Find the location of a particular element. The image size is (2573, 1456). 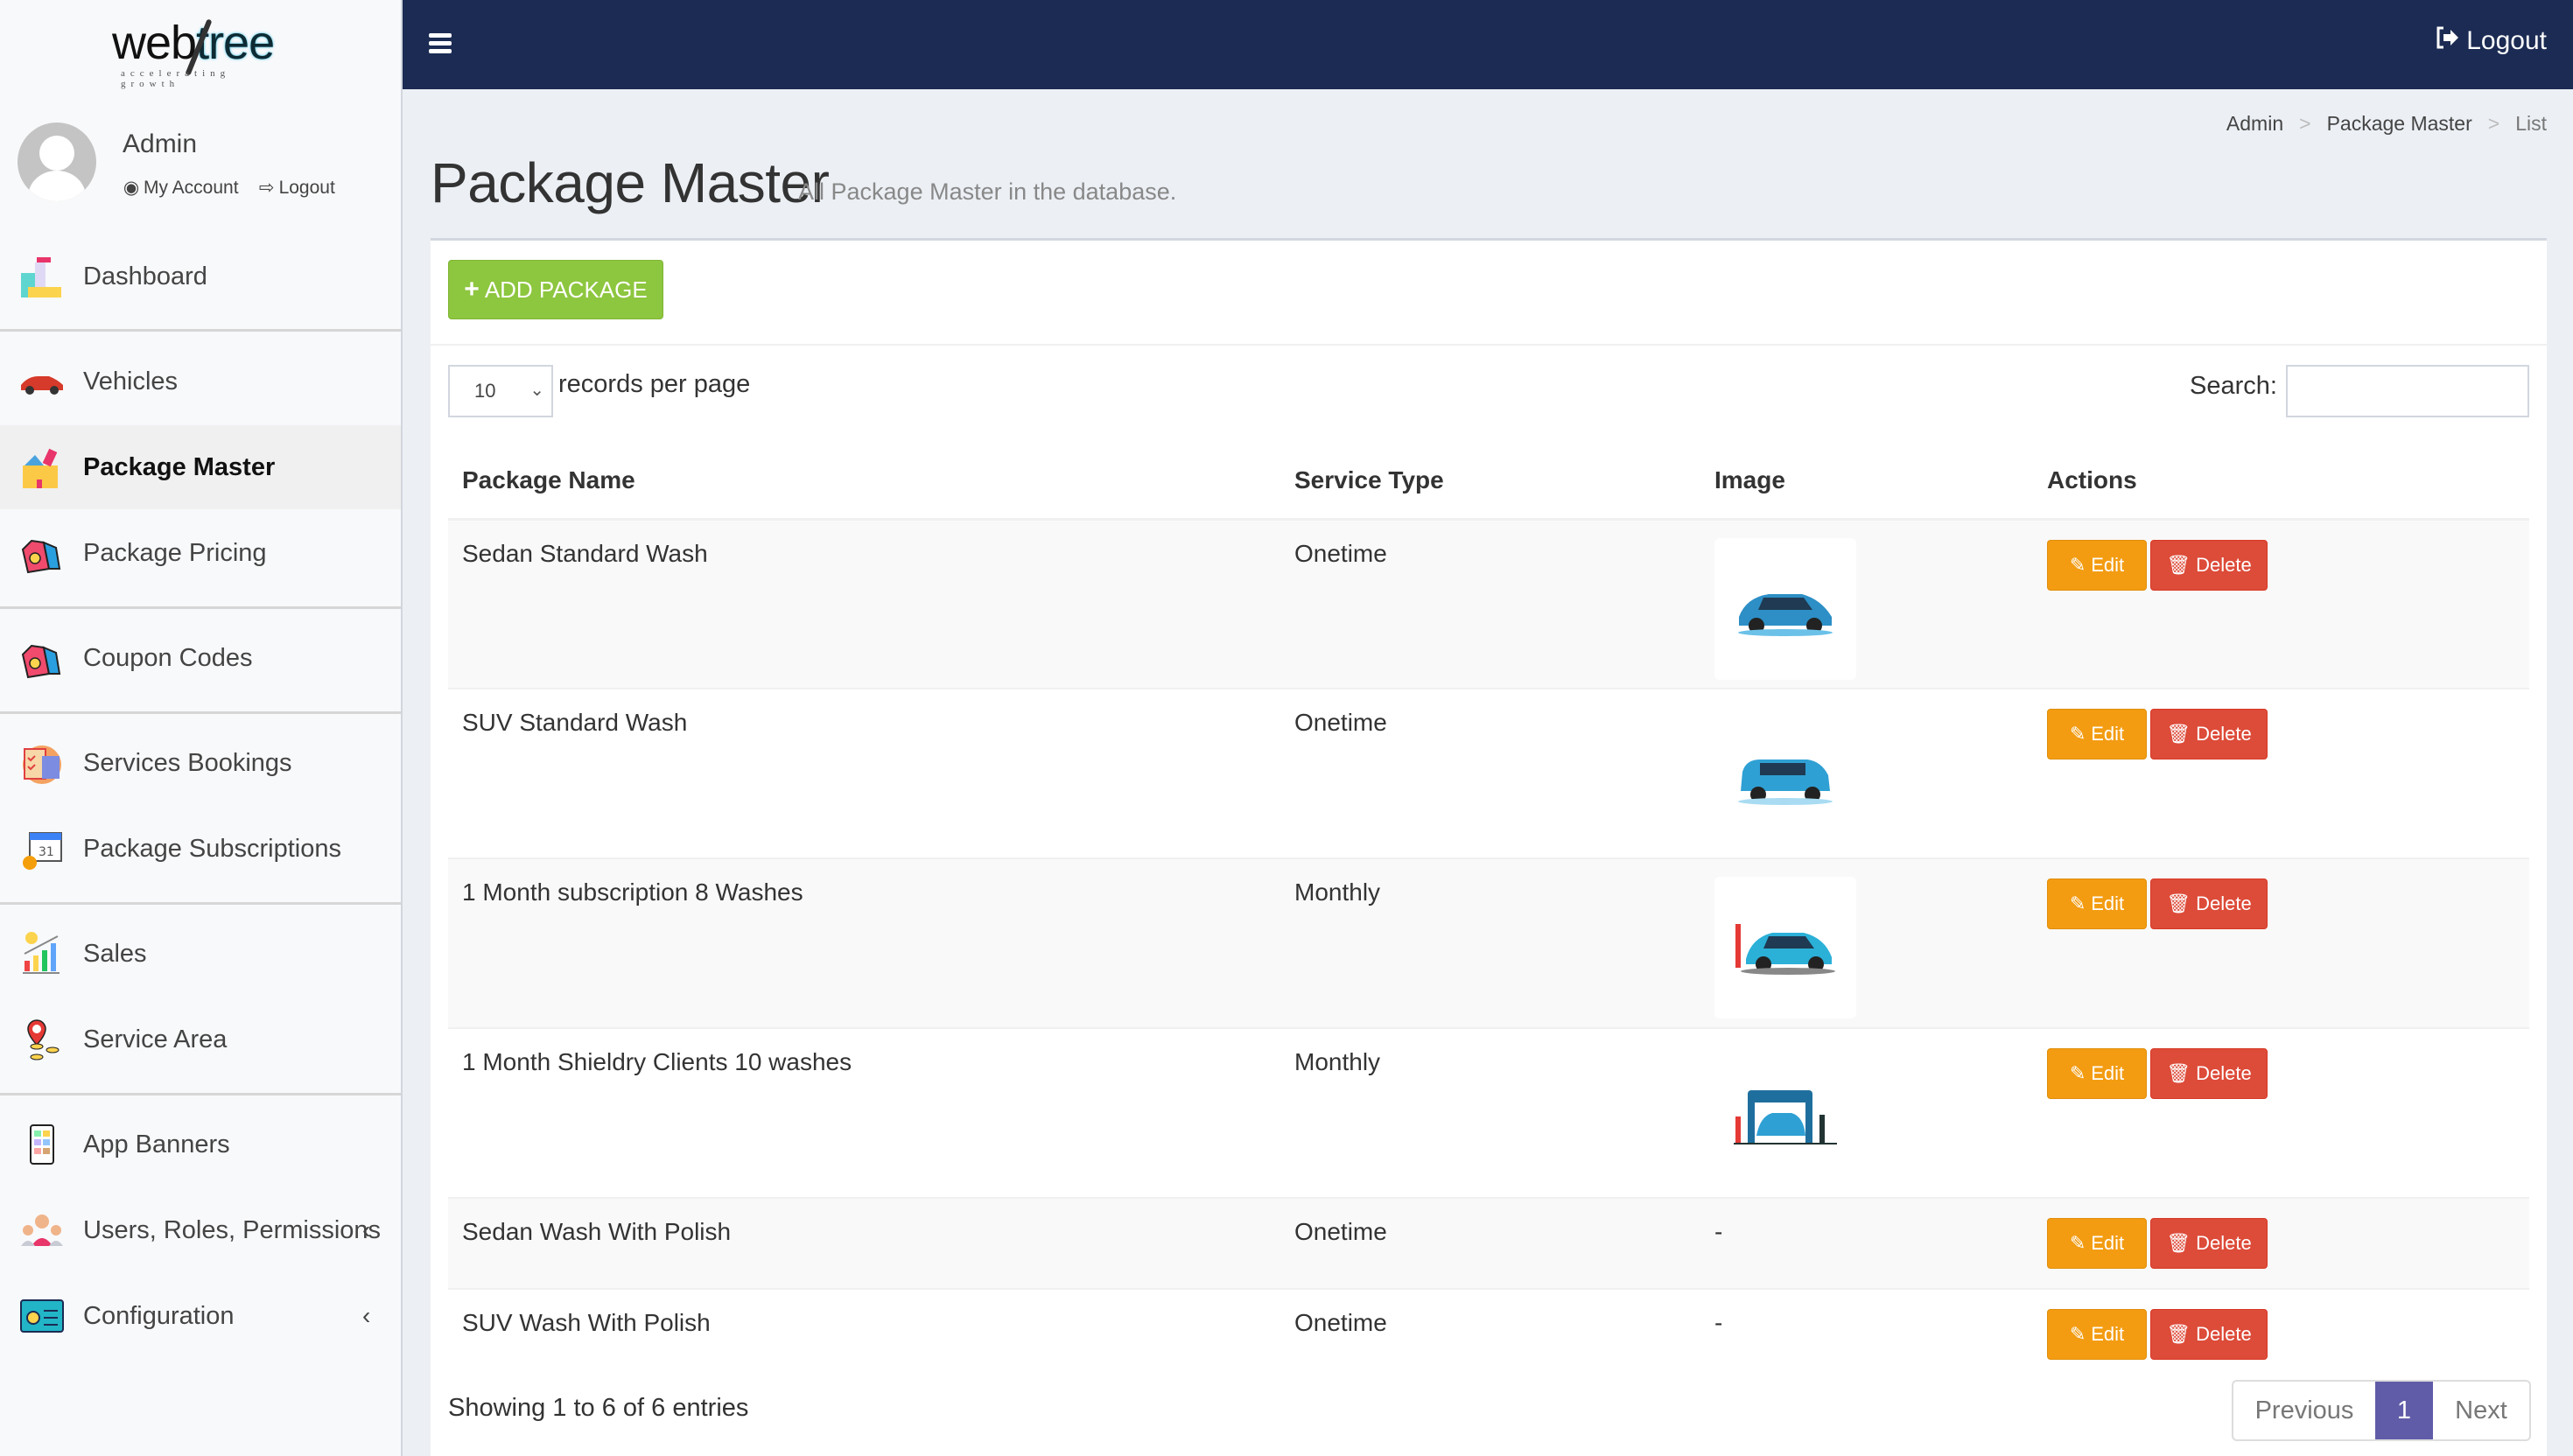

column-header-service-type: Service Type is located at coordinates (1490, 482).